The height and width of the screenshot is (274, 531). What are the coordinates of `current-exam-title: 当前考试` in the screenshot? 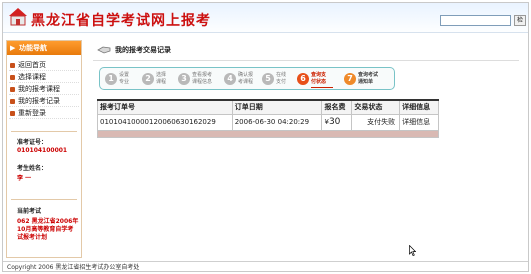 It's located at (29, 211).